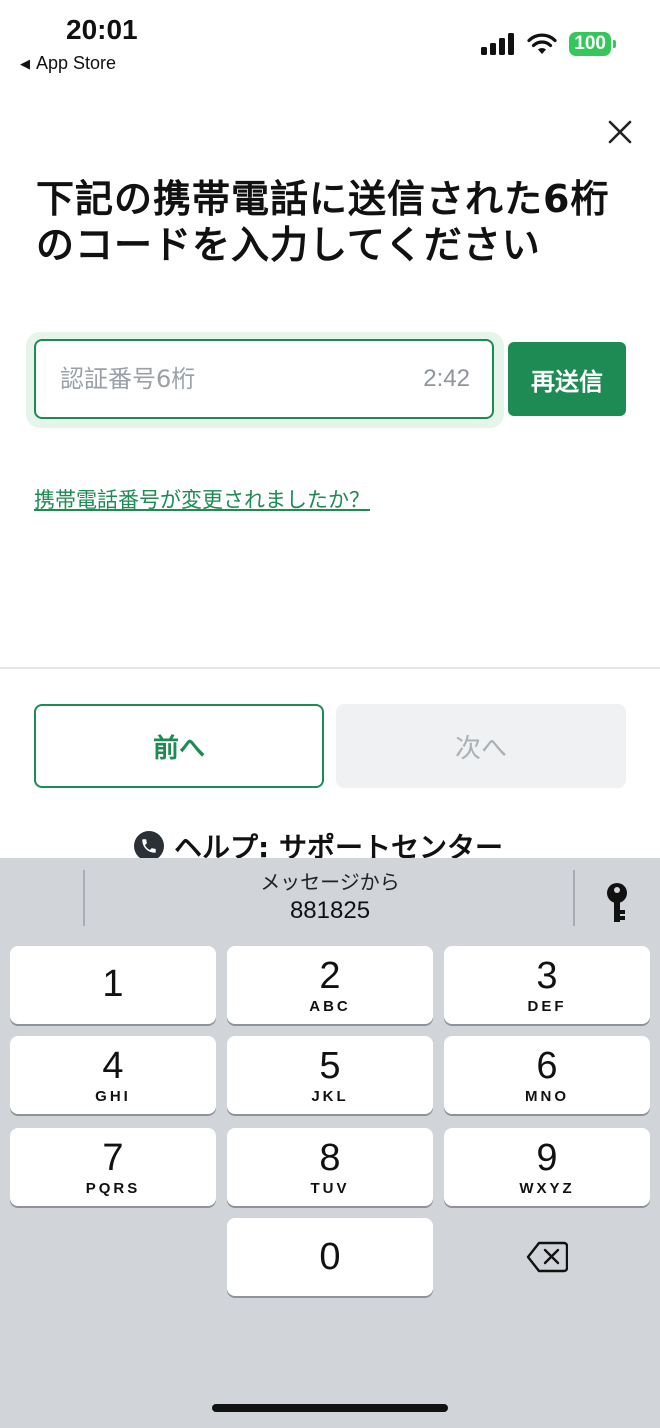 The image size is (660, 1428). I want to click on key-3: 3 DEF, so click(547, 985).